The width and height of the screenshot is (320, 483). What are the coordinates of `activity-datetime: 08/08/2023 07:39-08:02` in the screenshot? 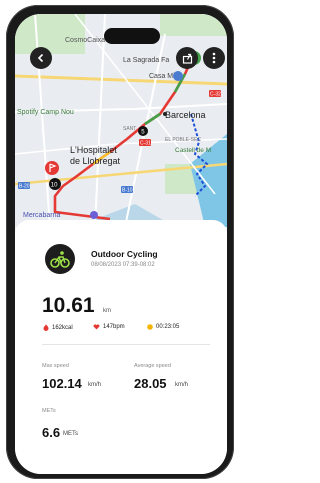 It's located at (123, 265).